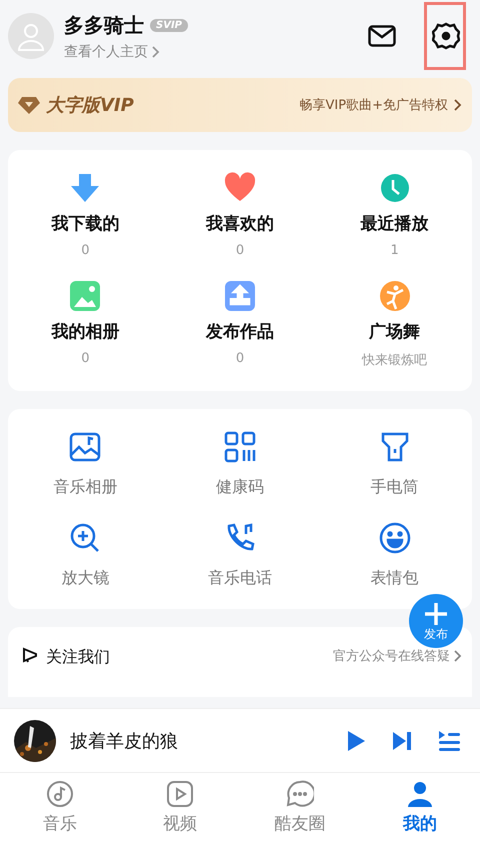 The width and height of the screenshot is (480, 842). Describe the element at coordinates (85, 324) in the screenshot. I see `shortcut-item: 我的相册 0` at that location.